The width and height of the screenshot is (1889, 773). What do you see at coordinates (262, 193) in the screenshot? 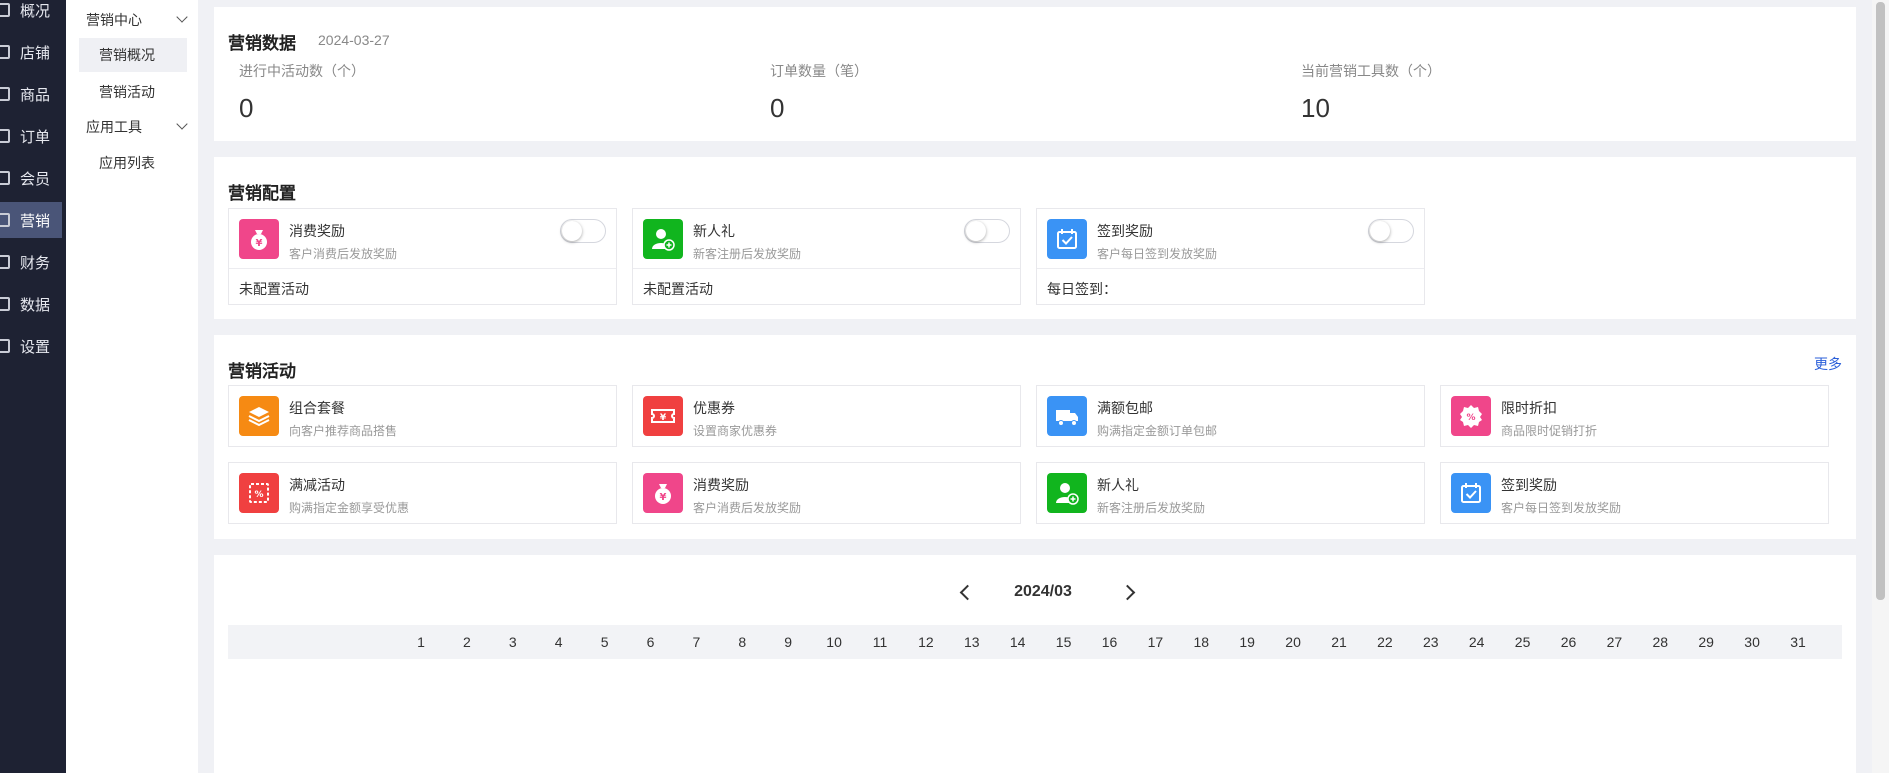
I see `panel-title: 营销配置` at bounding box center [262, 193].